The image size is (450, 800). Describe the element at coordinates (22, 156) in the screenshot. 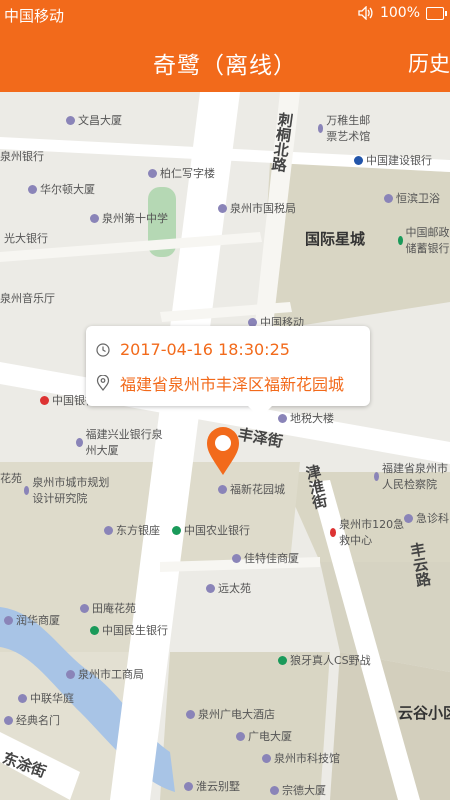

I see `poi: 泉州银行` at that location.